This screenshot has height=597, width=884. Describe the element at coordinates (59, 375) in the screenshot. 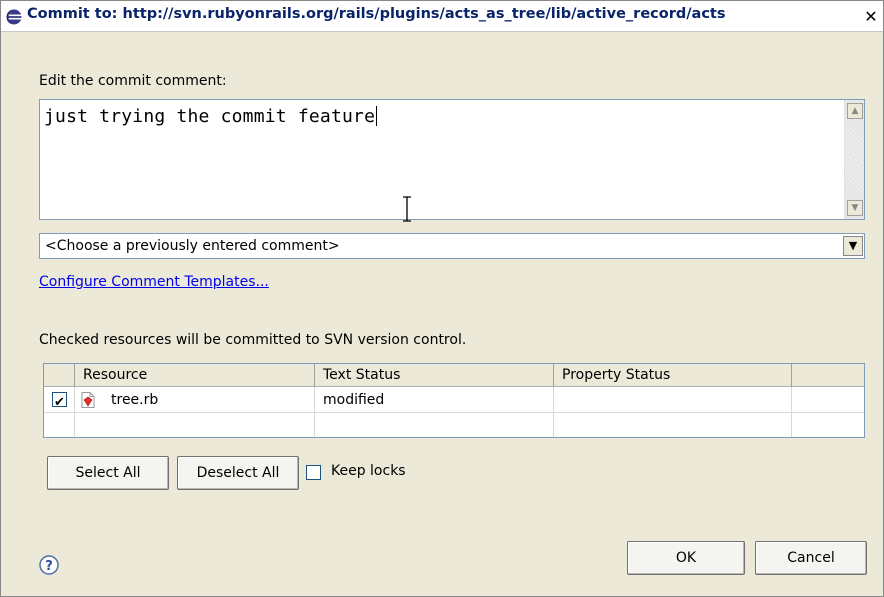

I see `column-header-check` at that location.